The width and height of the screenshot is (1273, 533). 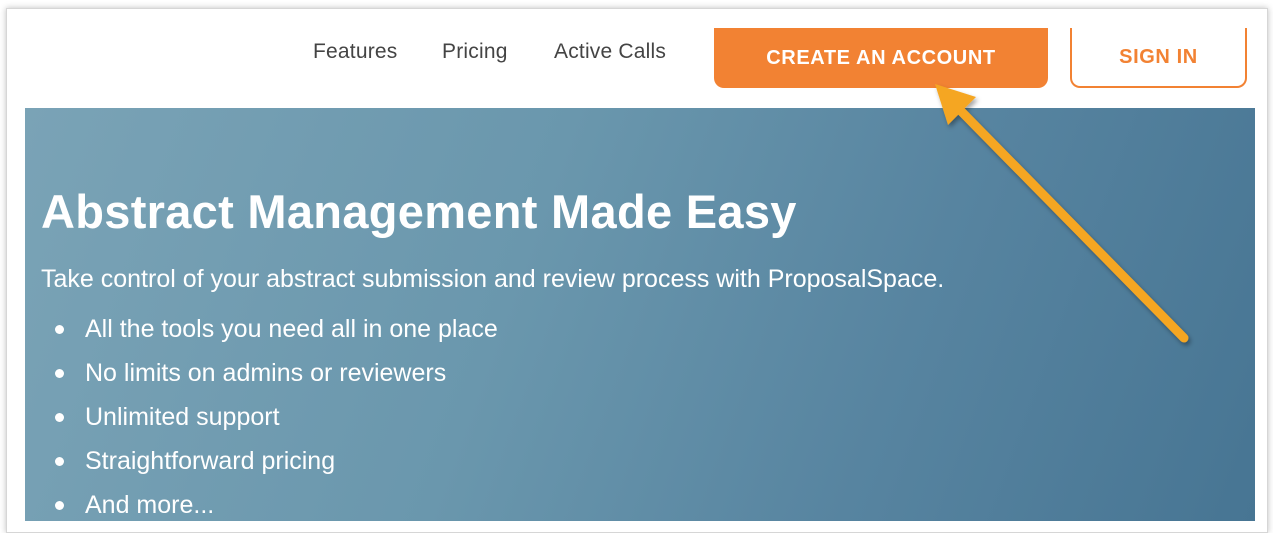 What do you see at coordinates (266, 373) in the screenshot?
I see `feature-text: No limits on admins or reviewers` at bounding box center [266, 373].